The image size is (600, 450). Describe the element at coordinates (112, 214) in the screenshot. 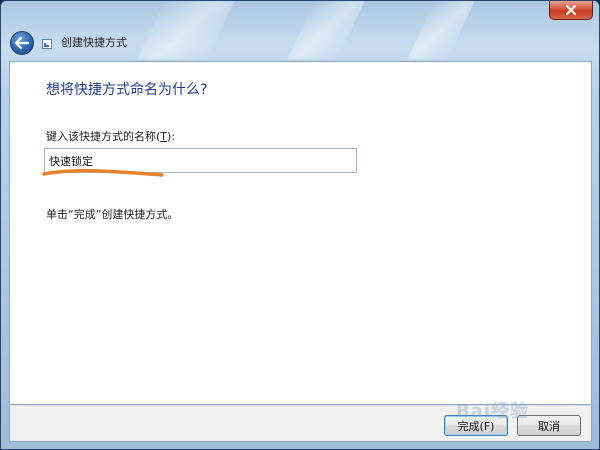

I see `finish-hint-text: 单击“完成”创建快捷方式。` at that location.